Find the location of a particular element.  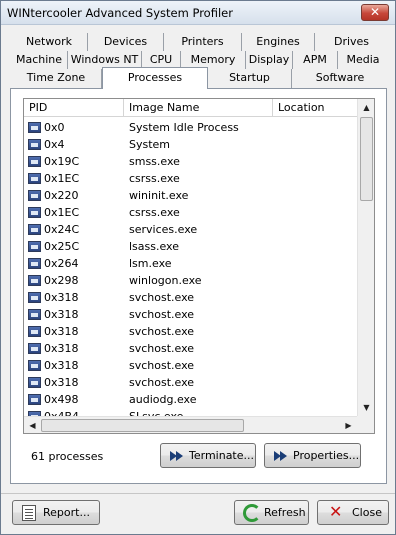

scroll-left-button: ◀ is located at coordinates (32, 425).